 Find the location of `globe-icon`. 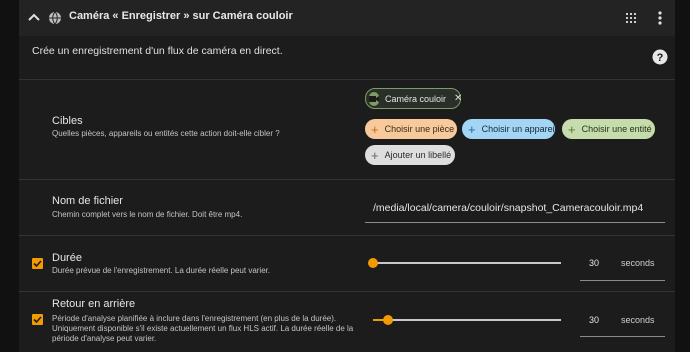

globe-icon is located at coordinates (55, 18).